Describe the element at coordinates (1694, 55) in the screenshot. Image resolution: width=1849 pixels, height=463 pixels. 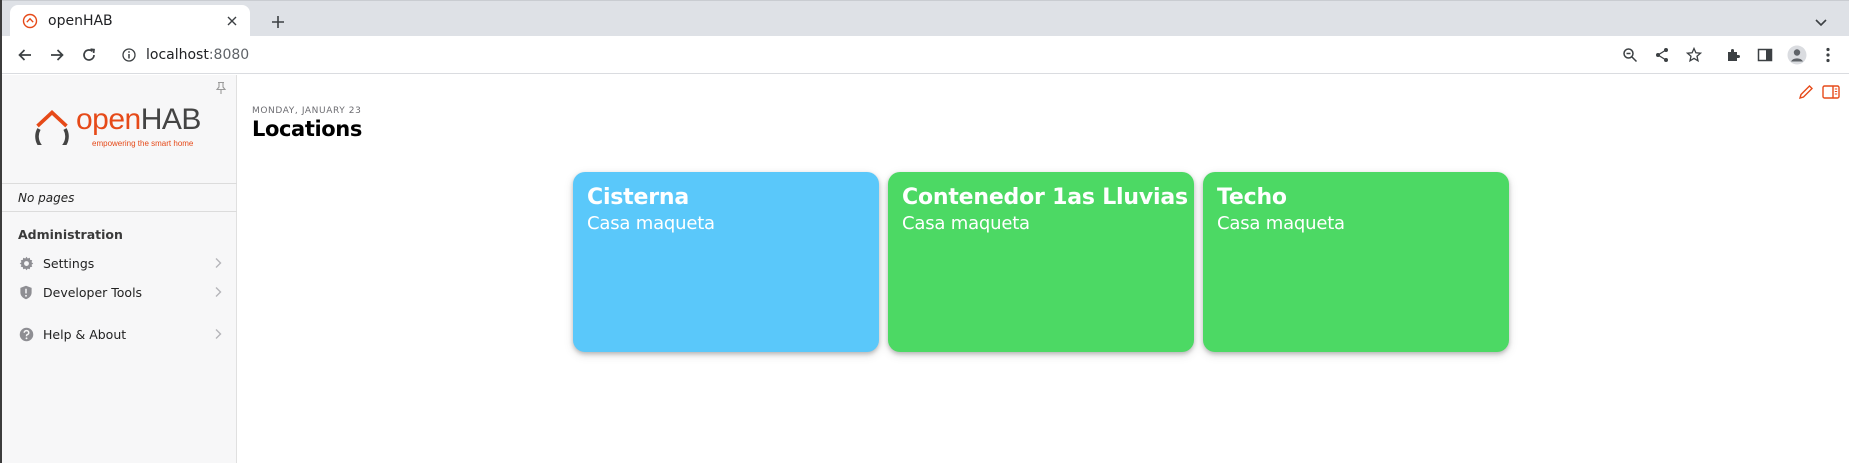
I see `bookmark-star-icon` at that location.